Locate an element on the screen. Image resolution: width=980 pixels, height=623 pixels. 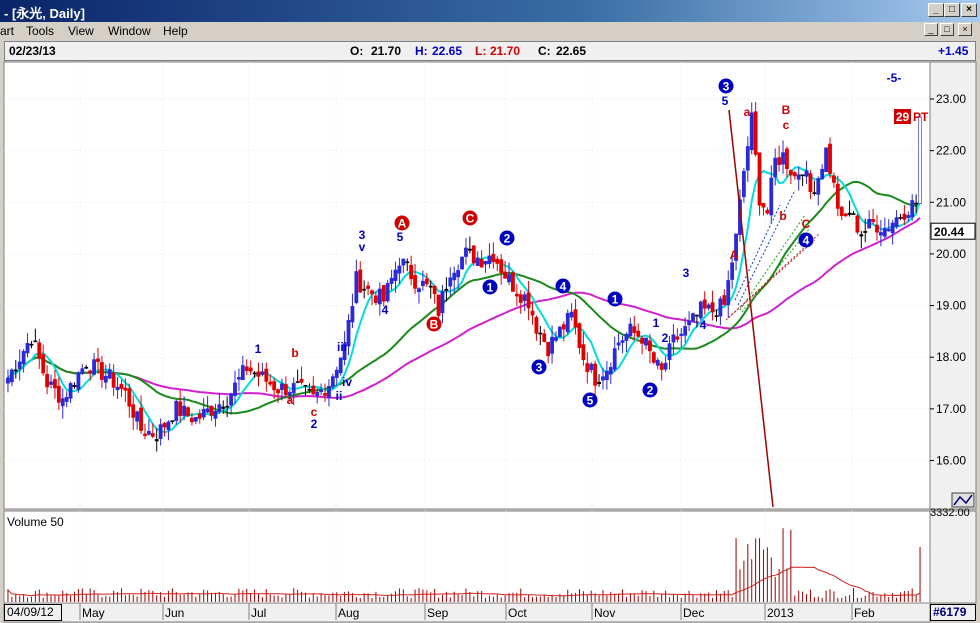
wave-text-blue: v is located at coordinates (362, 247).